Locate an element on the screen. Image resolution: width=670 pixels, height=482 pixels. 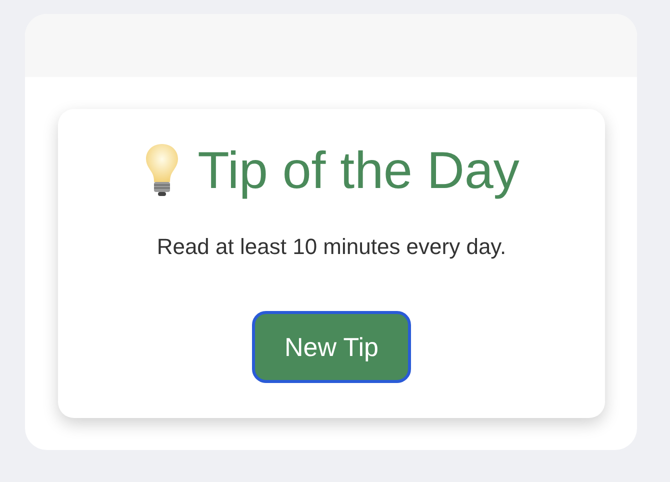
tip-text: Read at least 10 minutes every day. is located at coordinates (331, 247).